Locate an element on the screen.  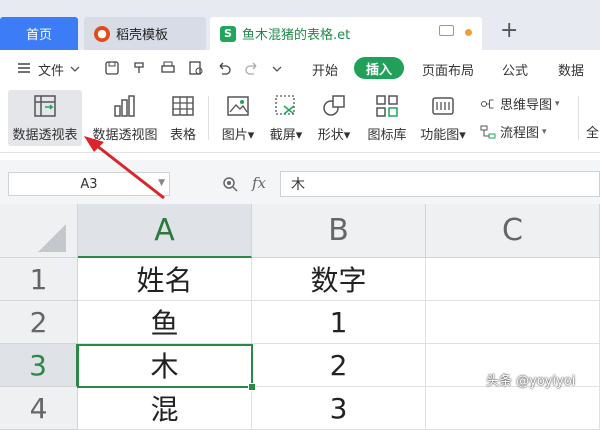
mind-map-button: 思维导图 ▾ is located at coordinates (520, 103).